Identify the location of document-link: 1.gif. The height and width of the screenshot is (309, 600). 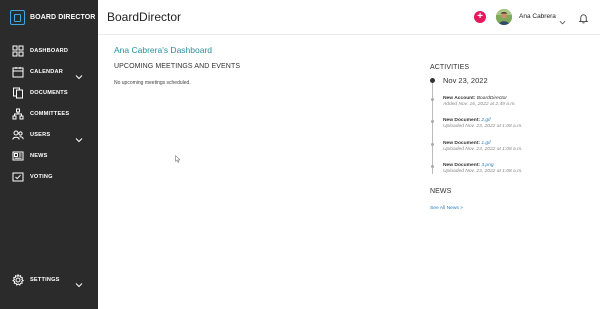
(485, 143).